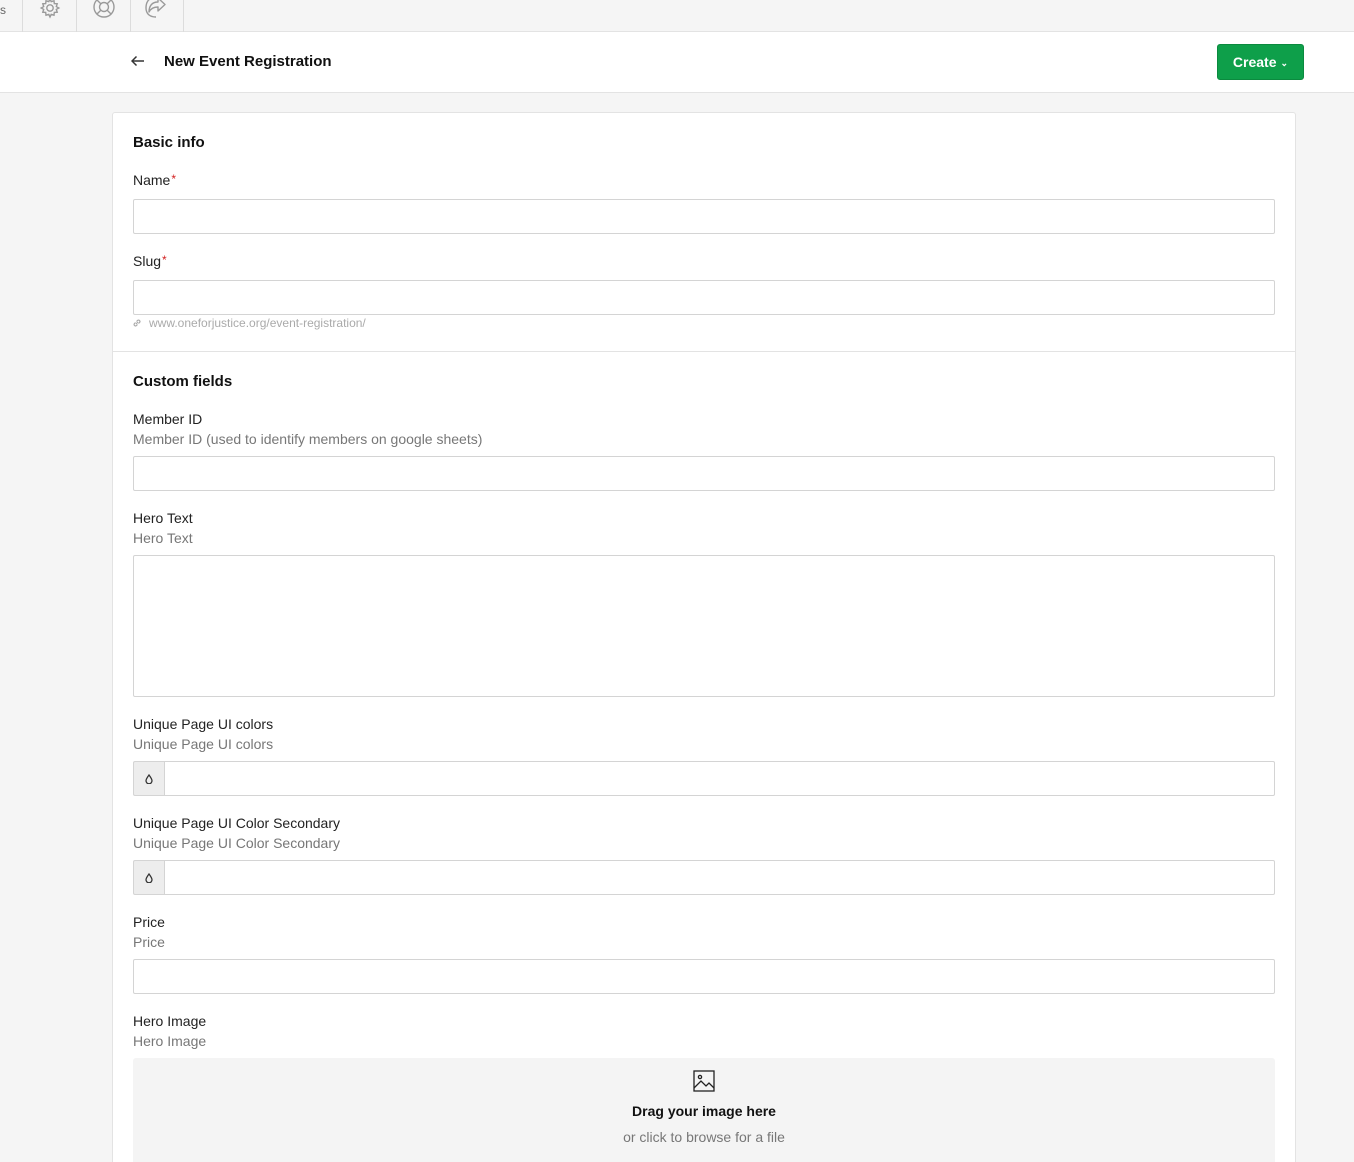 This screenshot has width=1354, height=1162. Describe the element at coordinates (677, 62) in the screenshot. I see `page-header: New Event Registration Create ⌄` at that location.